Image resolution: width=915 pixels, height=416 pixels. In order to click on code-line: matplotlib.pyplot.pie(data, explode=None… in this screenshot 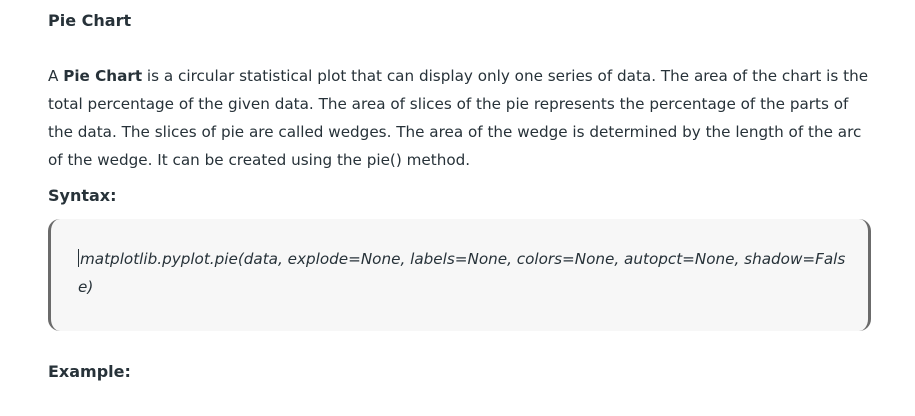, I will do `click(463, 273)`.